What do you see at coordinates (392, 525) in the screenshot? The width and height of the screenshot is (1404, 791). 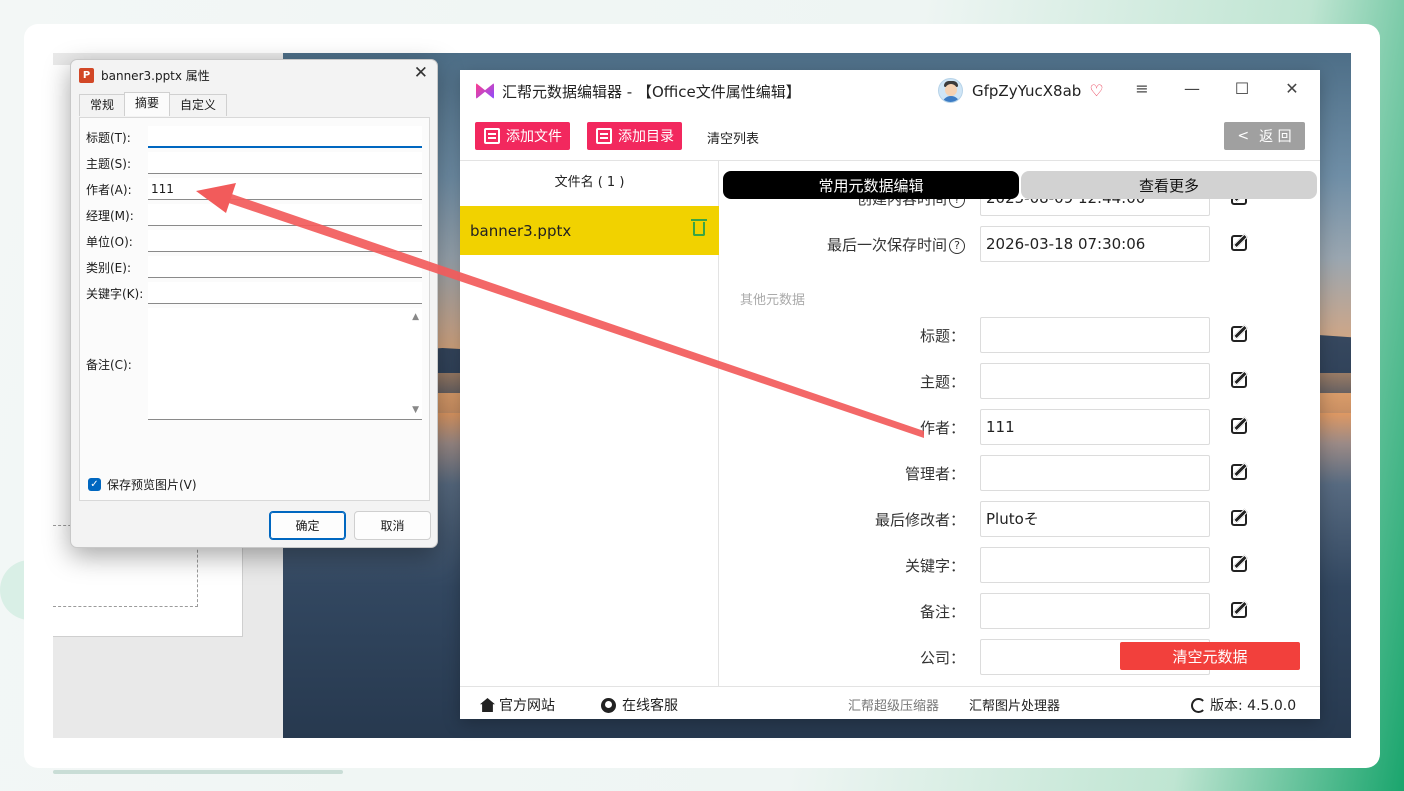 I see `cancel-button: 取消` at bounding box center [392, 525].